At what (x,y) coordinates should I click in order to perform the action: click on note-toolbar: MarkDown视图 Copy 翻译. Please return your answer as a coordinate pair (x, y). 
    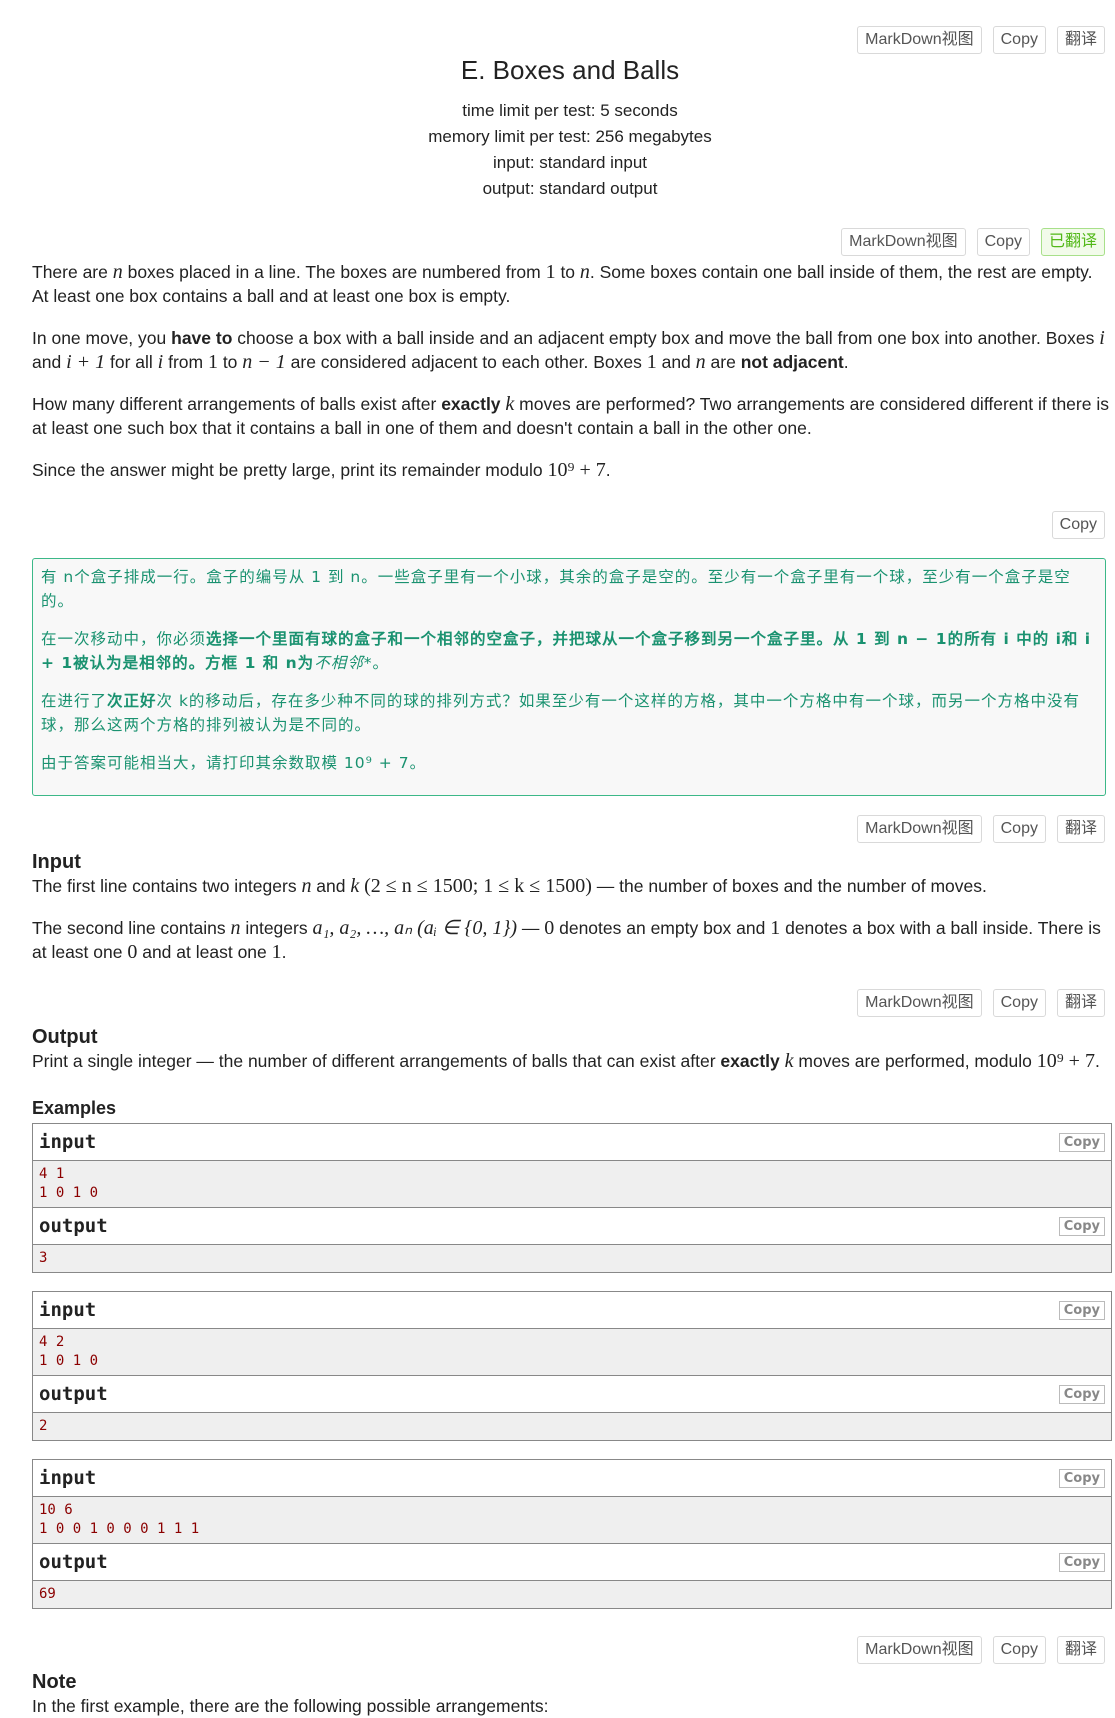
    Looking at the image, I should click on (981, 1650).